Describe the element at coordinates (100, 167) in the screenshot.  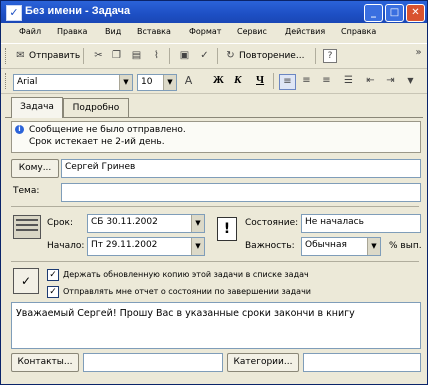
I see `to-value: Сергей Гринев` at that location.